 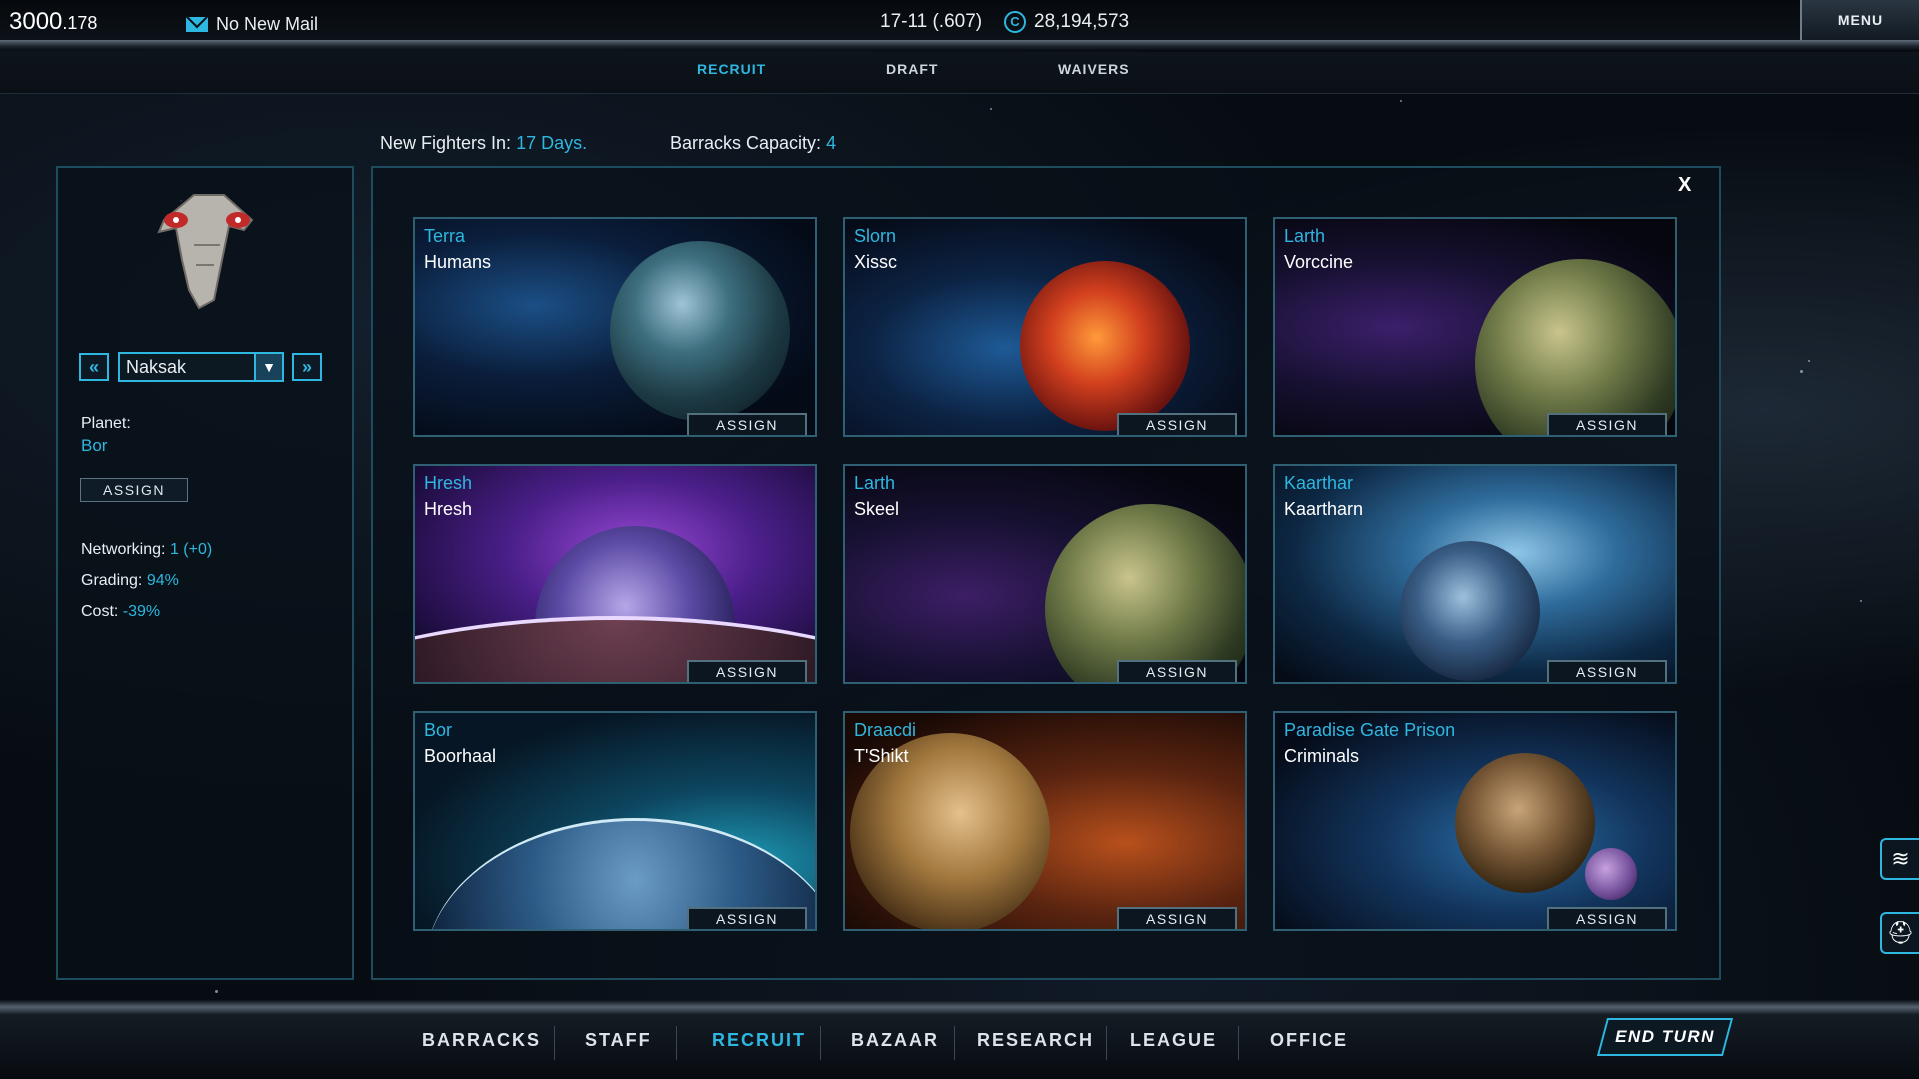 What do you see at coordinates (895, 1040) in the screenshot?
I see `nav-bazaar: BAZAAR` at bounding box center [895, 1040].